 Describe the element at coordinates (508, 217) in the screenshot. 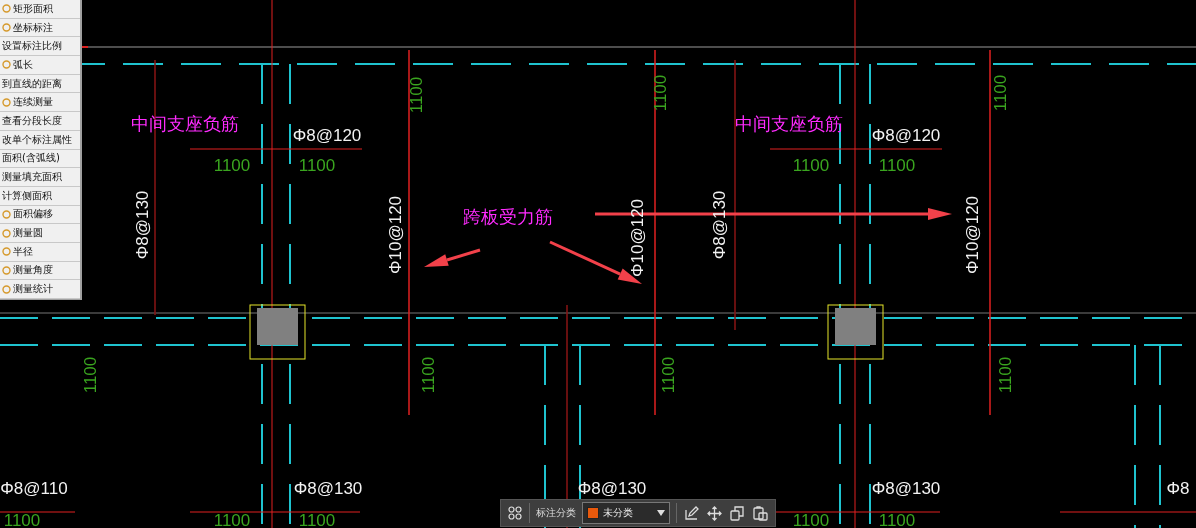

I see `annotation-label: 跨板受力筋` at that location.